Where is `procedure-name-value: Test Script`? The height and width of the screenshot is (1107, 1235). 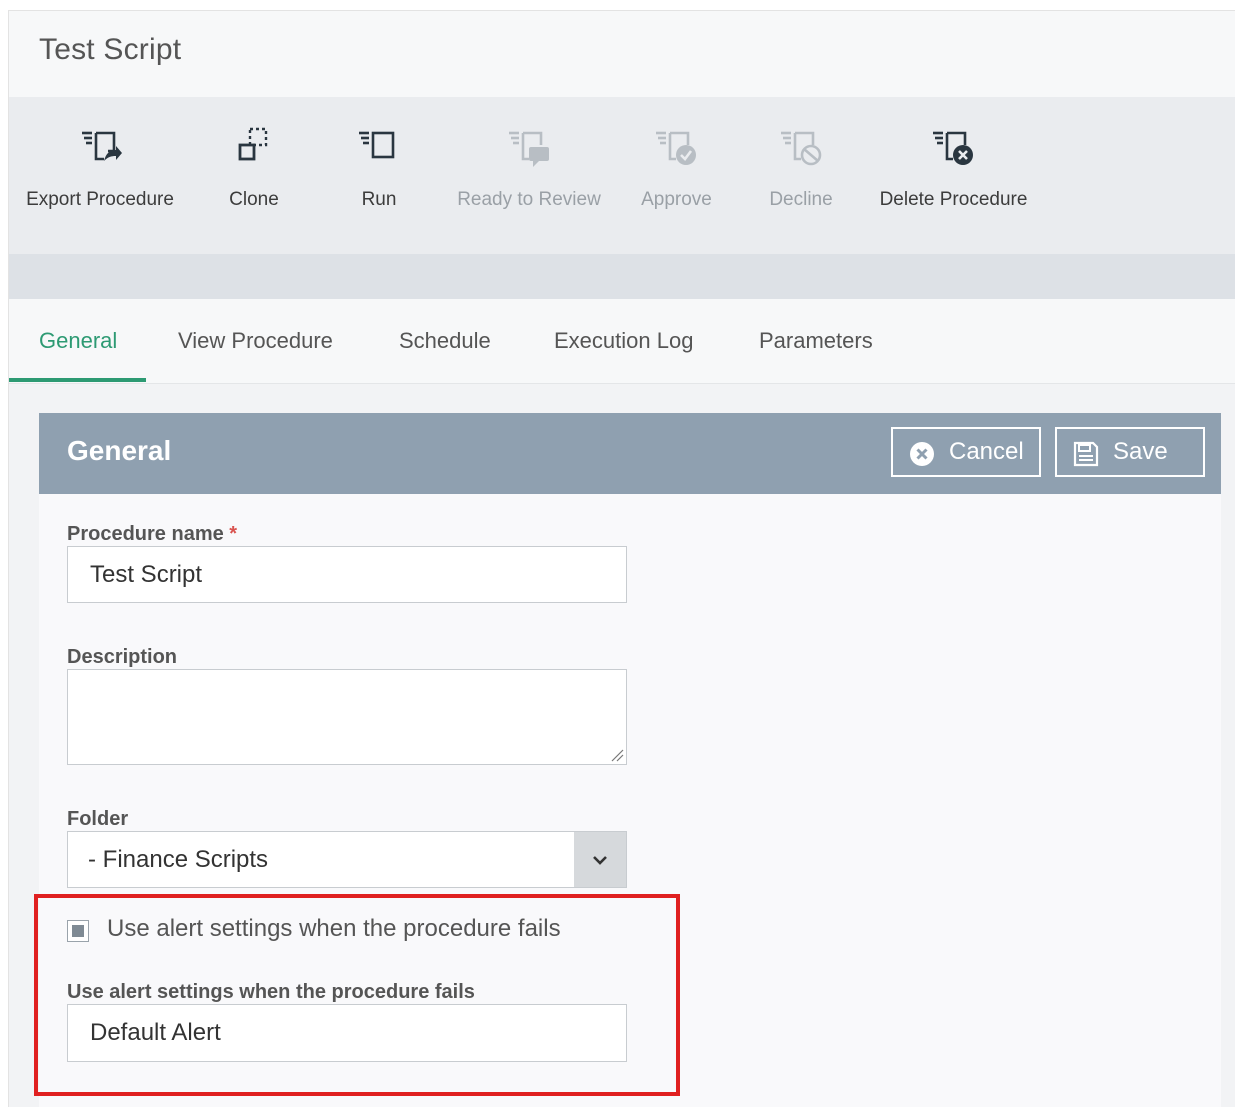 procedure-name-value: Test Script is located at coordinates (146, 574).